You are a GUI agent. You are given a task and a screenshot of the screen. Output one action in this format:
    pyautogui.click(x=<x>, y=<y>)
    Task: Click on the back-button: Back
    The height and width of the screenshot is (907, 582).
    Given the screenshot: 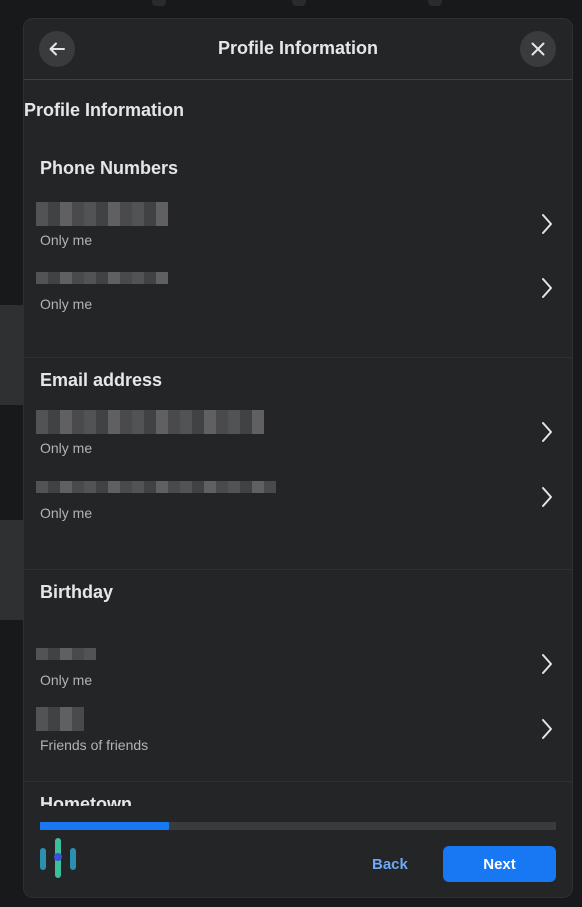 What is the action you would take?
    pyautogui.click(x=390, y=864)
    